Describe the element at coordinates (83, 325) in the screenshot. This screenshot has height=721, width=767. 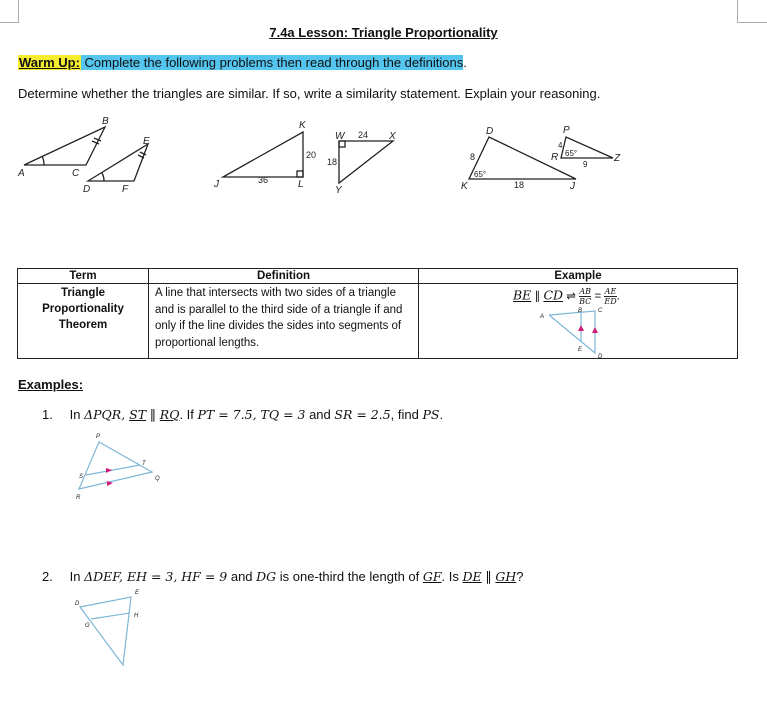
I see `term-line: Theorem` at that location.